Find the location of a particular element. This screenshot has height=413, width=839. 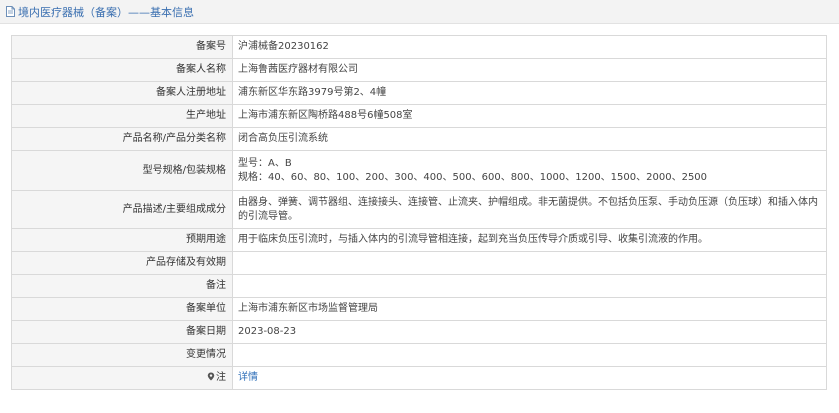

row-label: 备注 is located at coordinates (122, 286).